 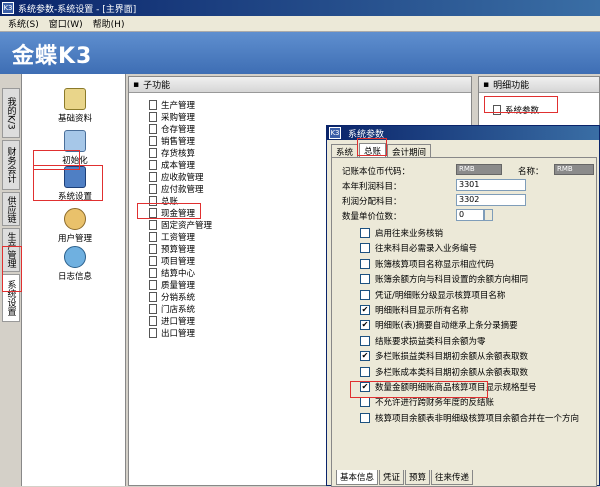 I want to click on option-checkbox: ✔ 明细账(表)摘要自动继承上条分录摘要, so click(x=439, y=325).